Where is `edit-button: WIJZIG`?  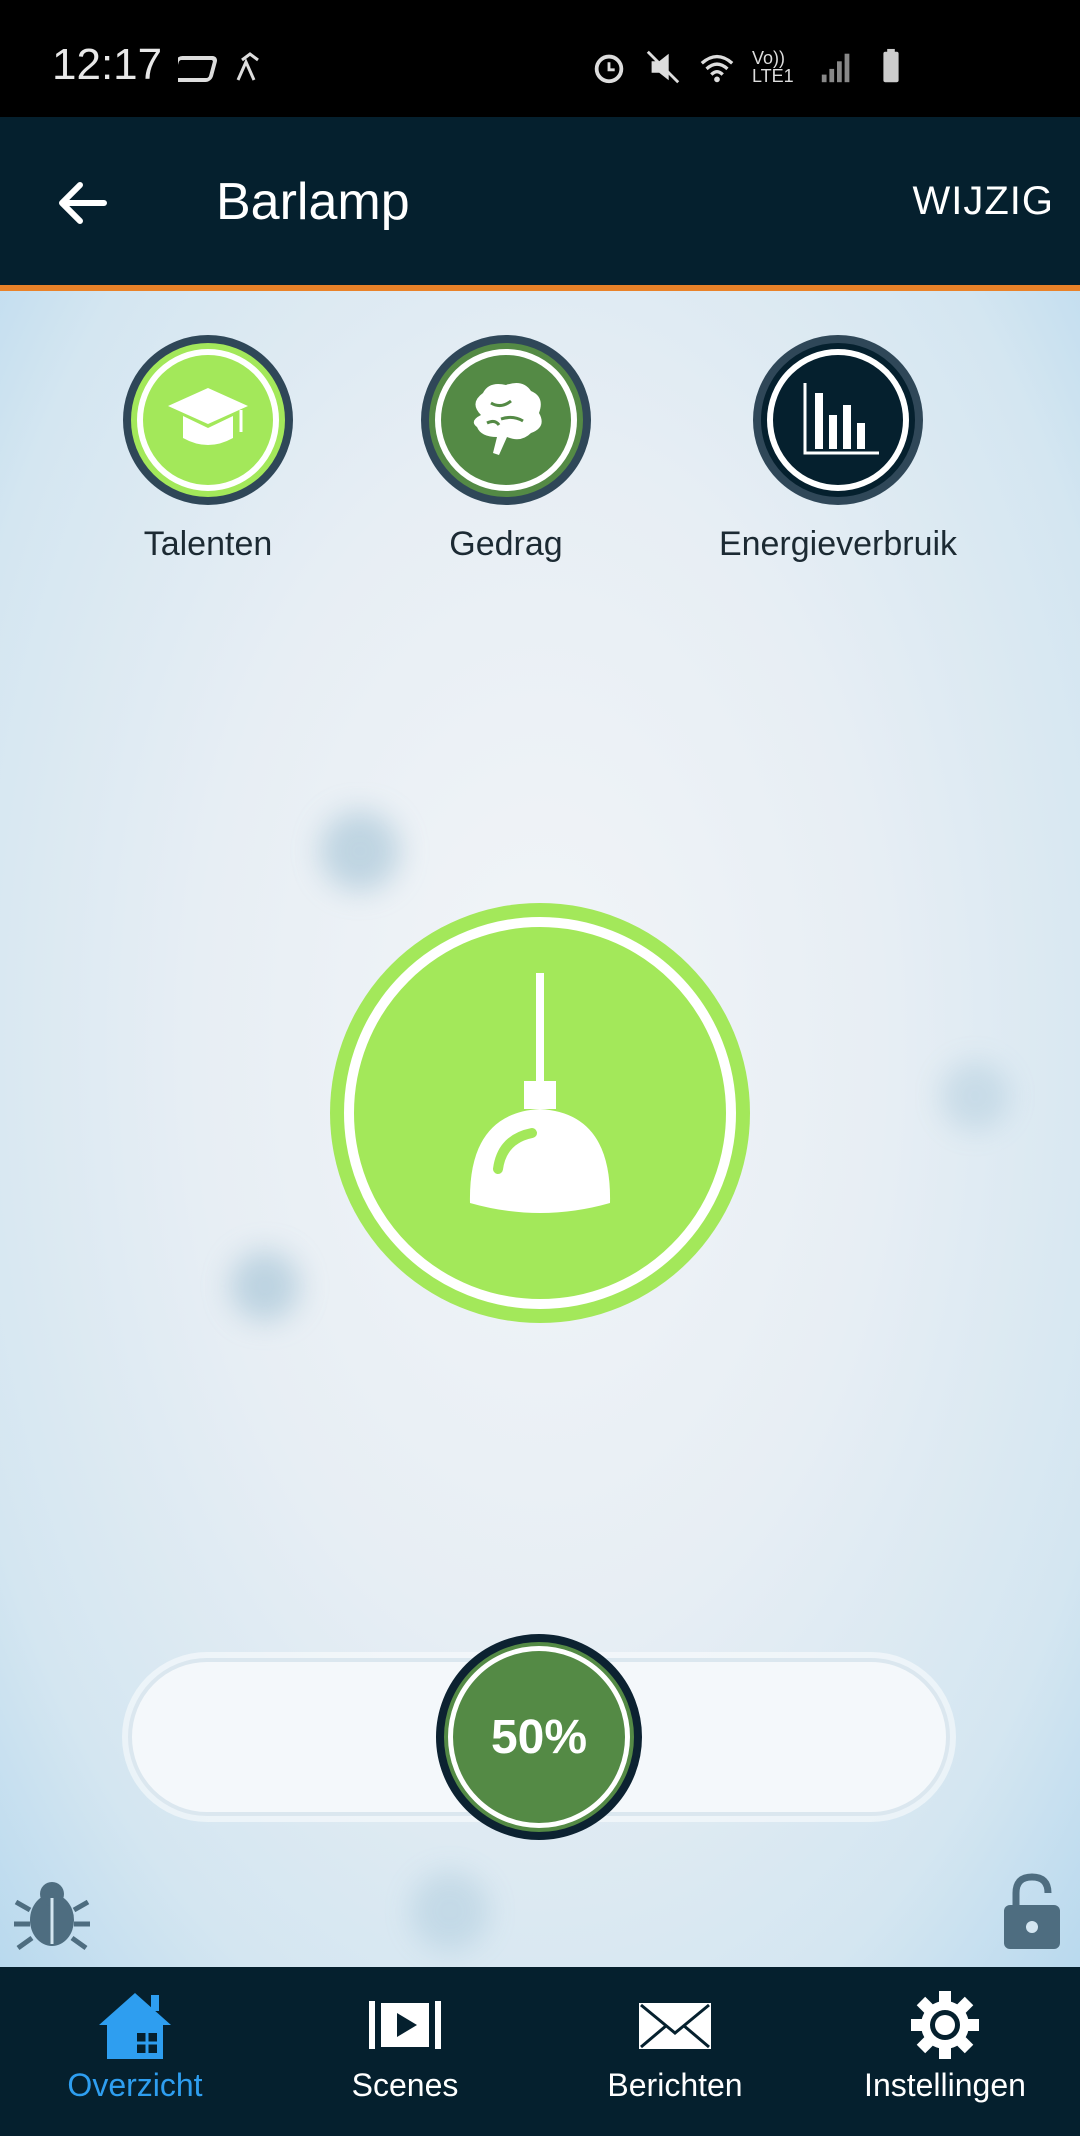
edit-button: WIJZIG is located at coordinates (983, 201).